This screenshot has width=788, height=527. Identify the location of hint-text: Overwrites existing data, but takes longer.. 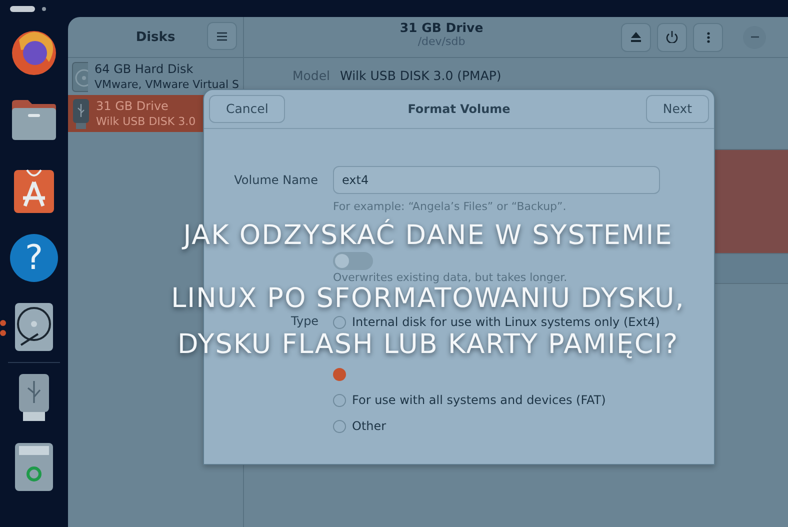
(450, 277).